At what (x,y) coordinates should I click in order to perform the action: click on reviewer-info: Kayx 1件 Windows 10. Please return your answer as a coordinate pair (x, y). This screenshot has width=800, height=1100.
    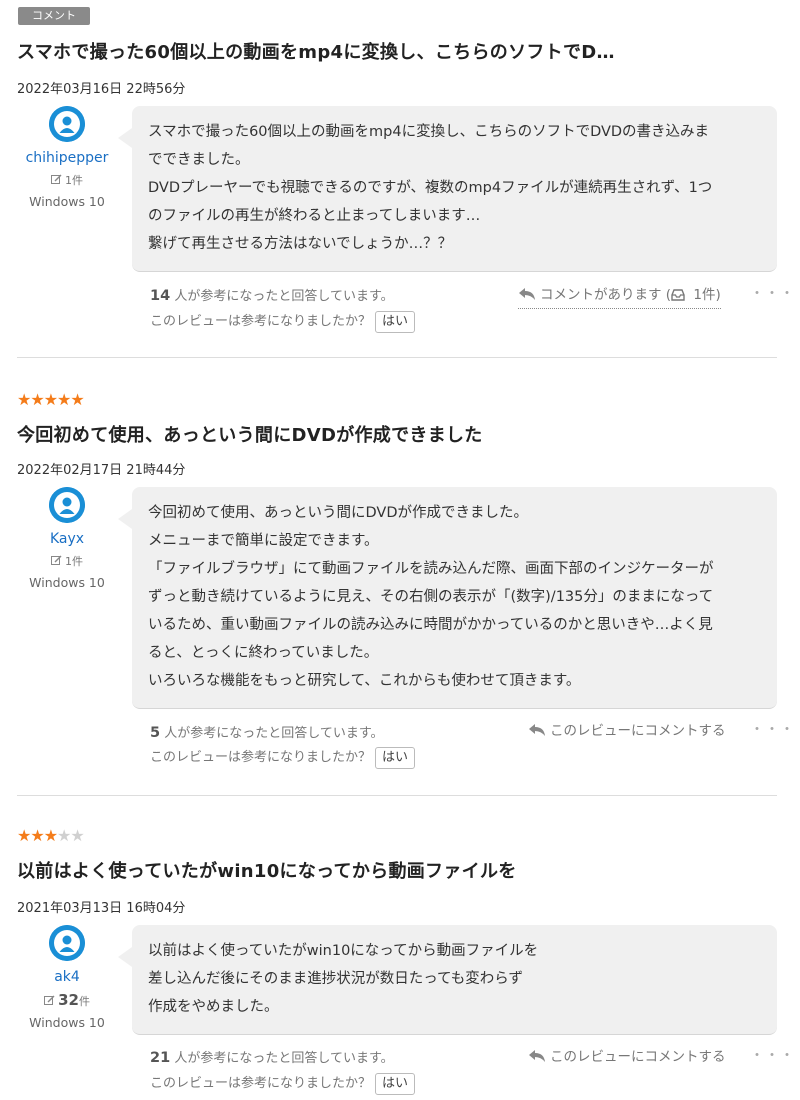
    Looking at the image, I should click on (67, 538).